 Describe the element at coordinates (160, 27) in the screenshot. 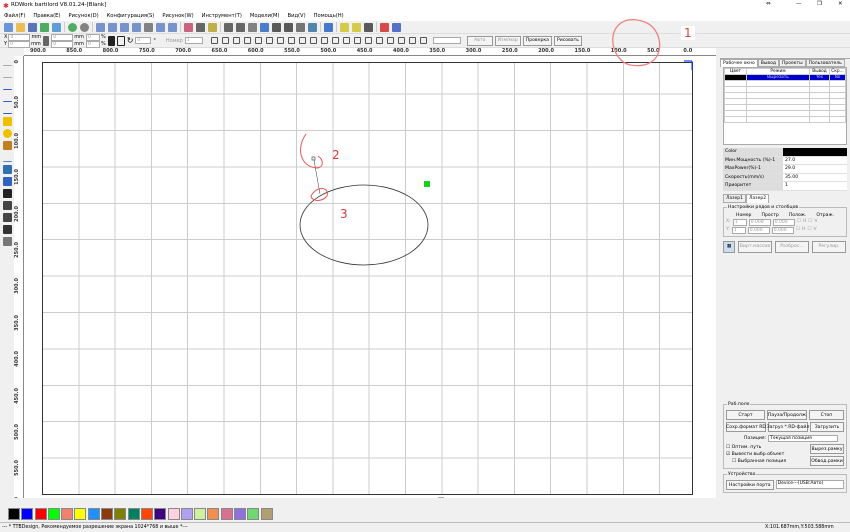

I see `zoom-select-icon` at that location.